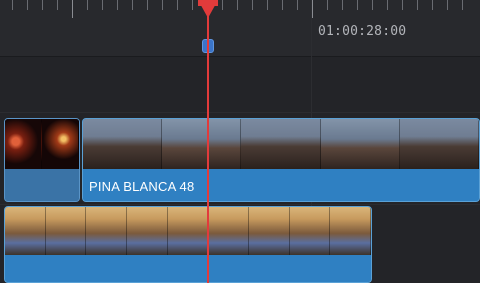 Image resolution: width=480 pixels, height=283 pixels. Describe the element at coordinates (208, 145) in the screenshot. I see `playhead-line` at that location.